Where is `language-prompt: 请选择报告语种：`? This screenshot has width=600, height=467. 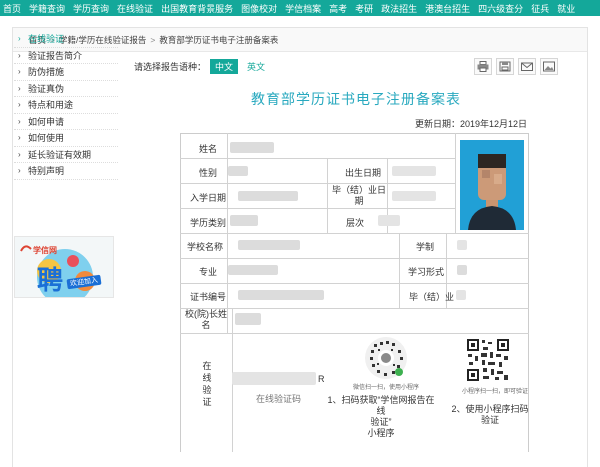 language-prompt: 请选择报告语种： is located at coordinates (170, 67).